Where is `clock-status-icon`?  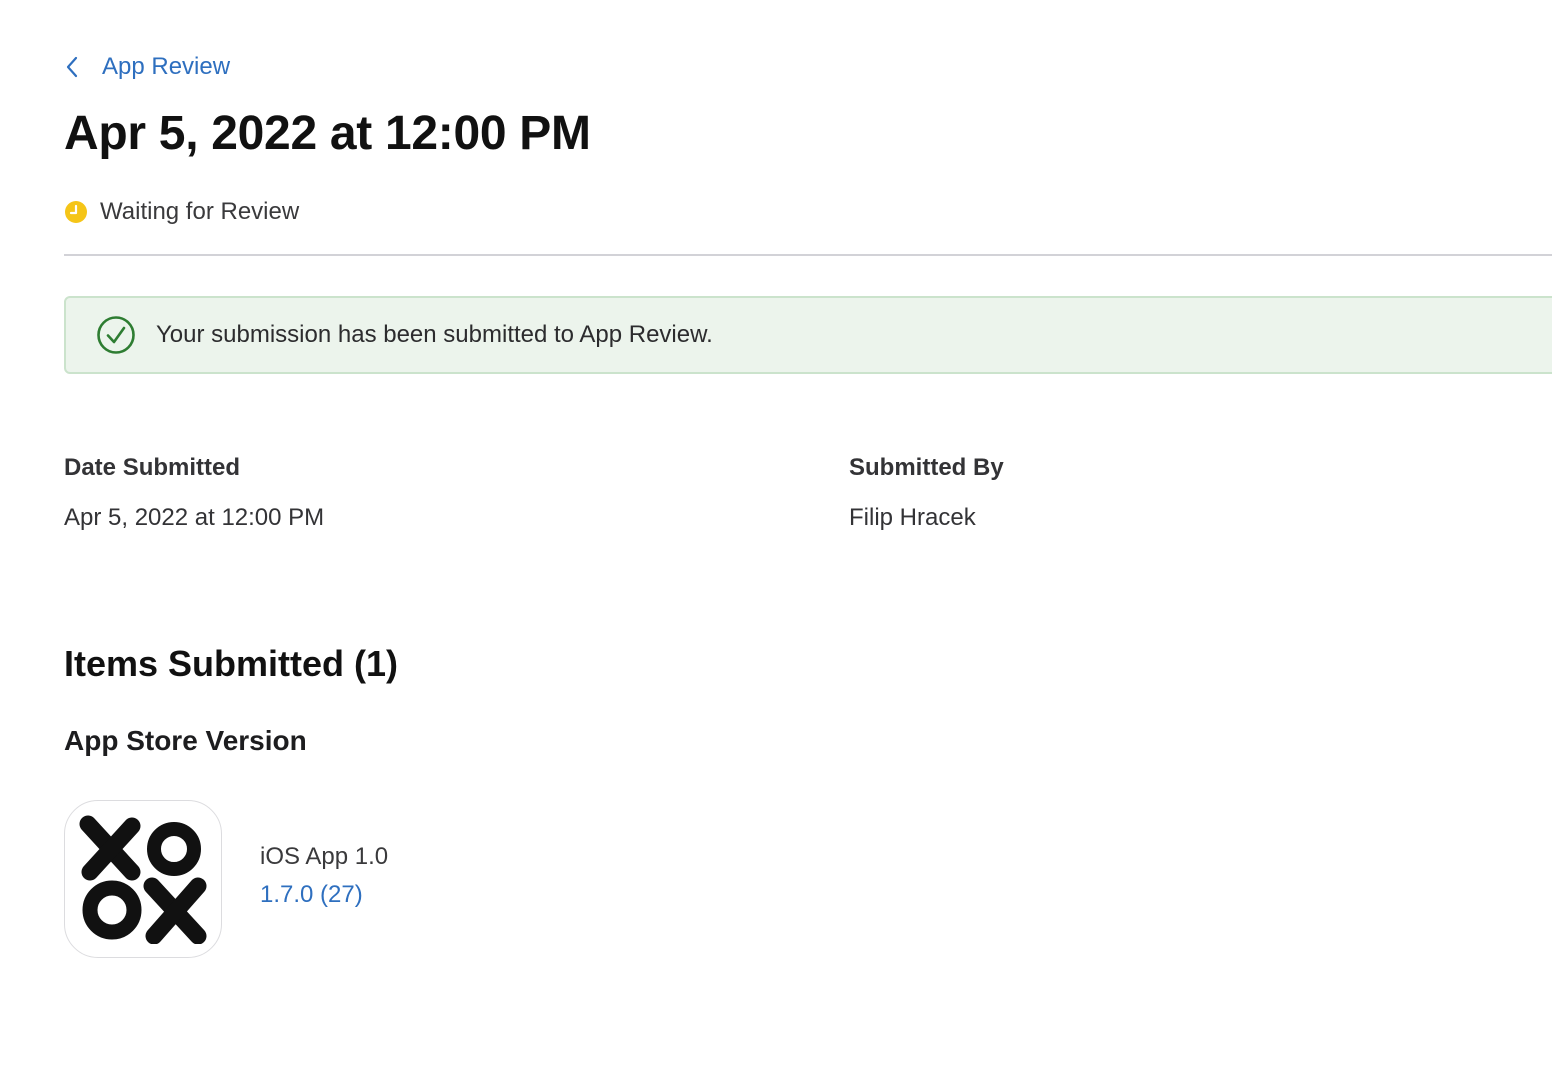 clock-status-icon is located at coordinates (76, 212).